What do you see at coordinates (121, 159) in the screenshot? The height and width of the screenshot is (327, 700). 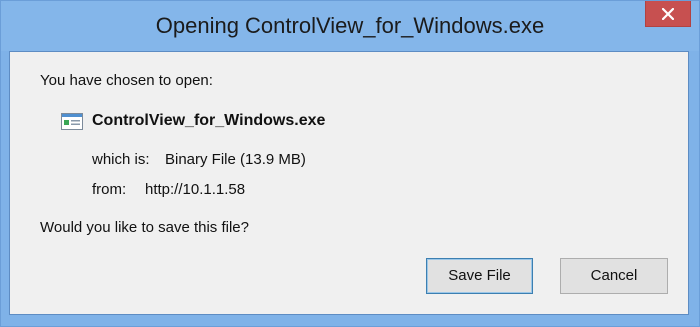 I see `which-is-label: which is:` at bounding box center [121, 159].